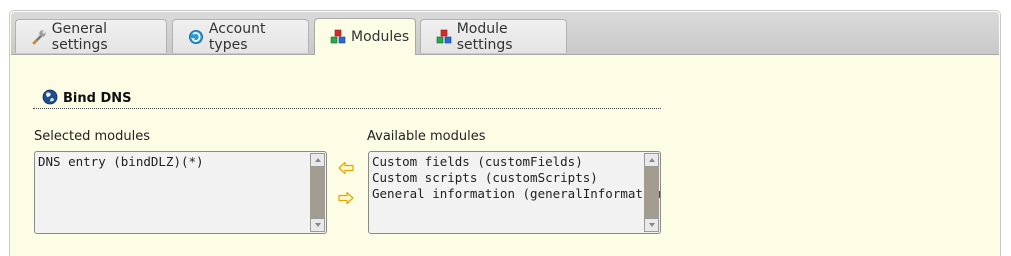 The image size is (1011, 256). What do you see at coordinates (507, 162) in the screenshot?
I see `list-item: Custom fields (customFields)` at bounding box center [507, 162].